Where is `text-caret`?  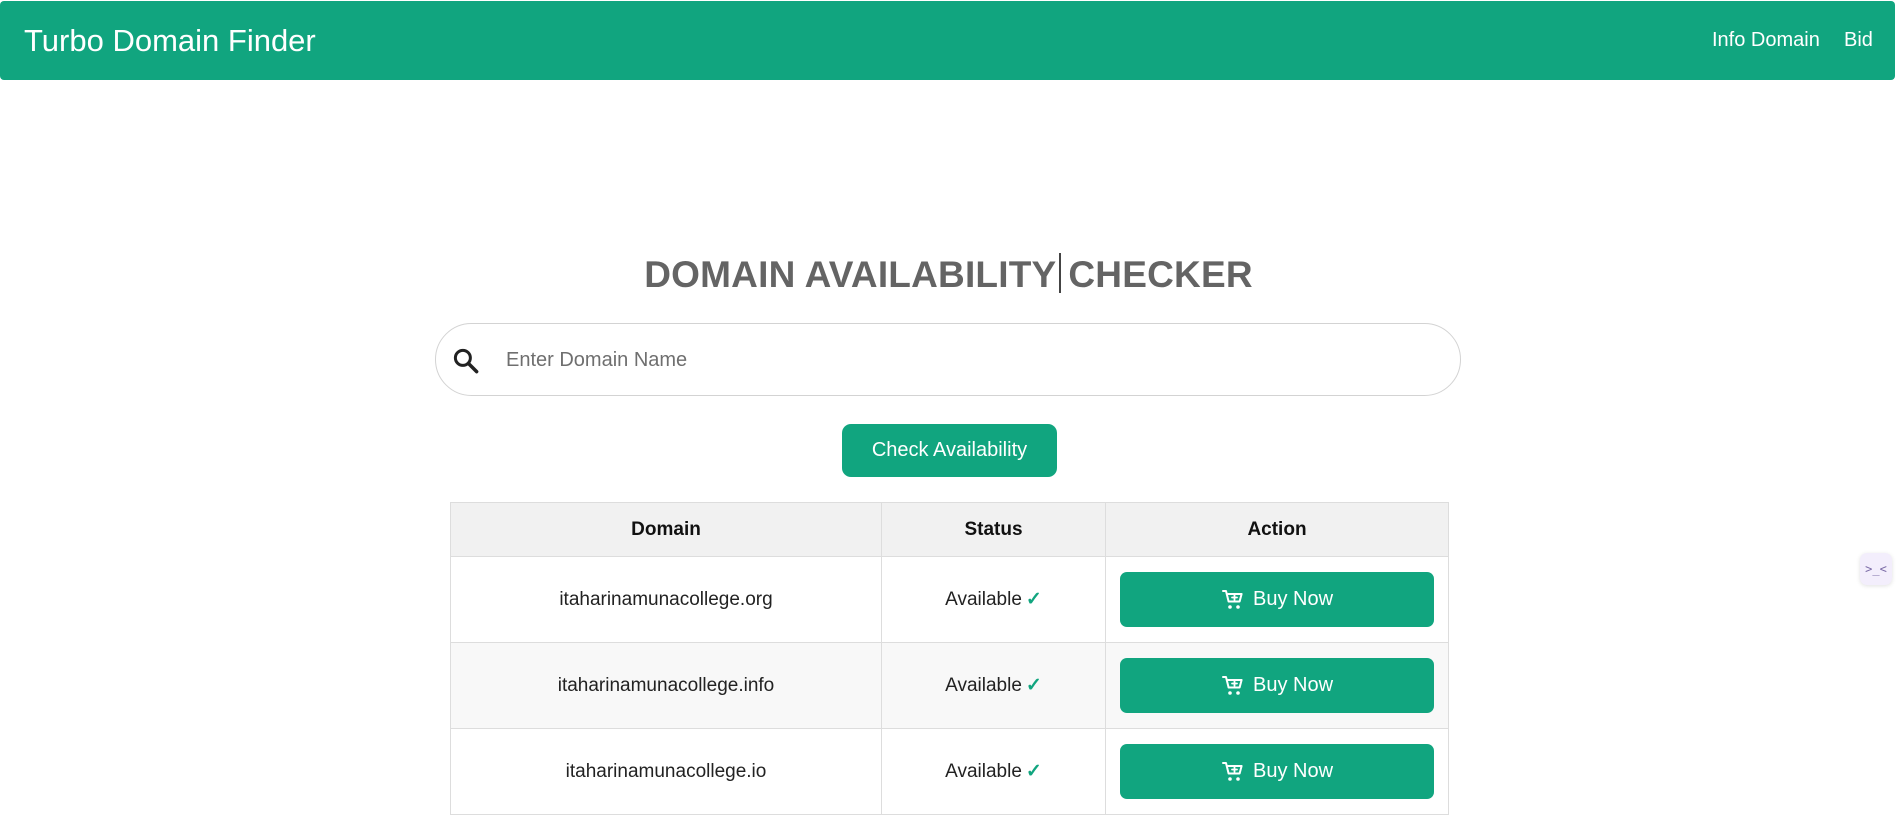 text-caret is located at coordinates (1060, 273).